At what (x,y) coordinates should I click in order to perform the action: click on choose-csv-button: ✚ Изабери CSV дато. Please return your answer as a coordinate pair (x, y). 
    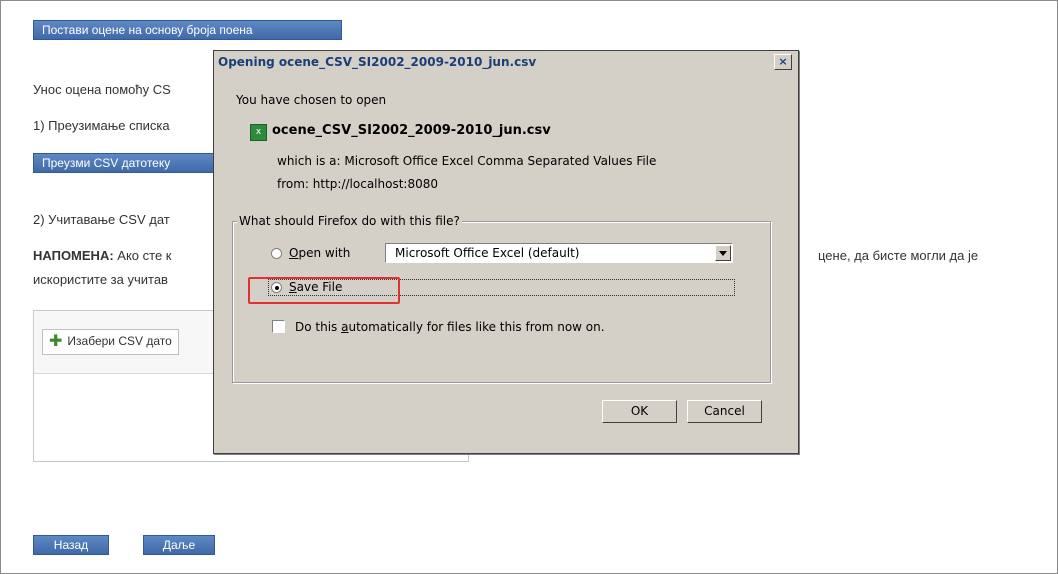
    Looking at the image, I should click on (110, 342).